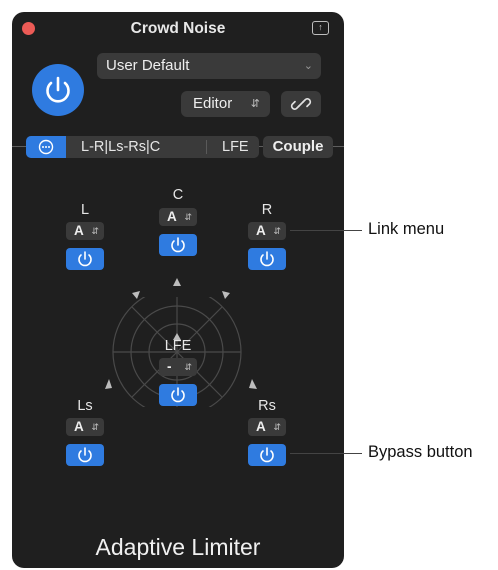 Image resolution: width=498 pixels, height=570 pixels. What do you see at coordinates (267, 210) in the screenshot?
I see `channel-label-r: R` at bounding box center [267, 210].